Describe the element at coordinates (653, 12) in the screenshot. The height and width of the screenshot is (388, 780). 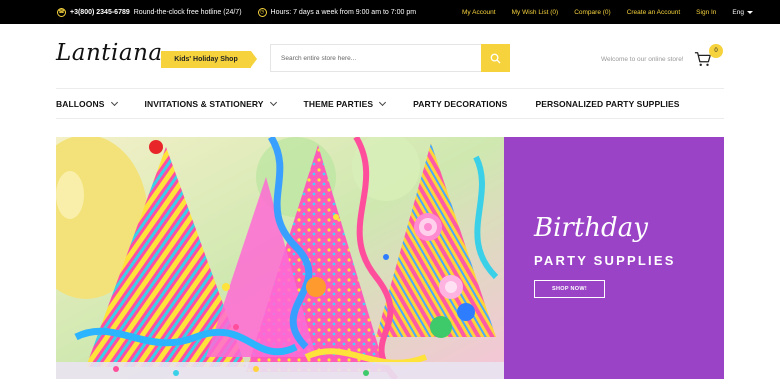
I see `create-account-link: Create an Account` at that location.